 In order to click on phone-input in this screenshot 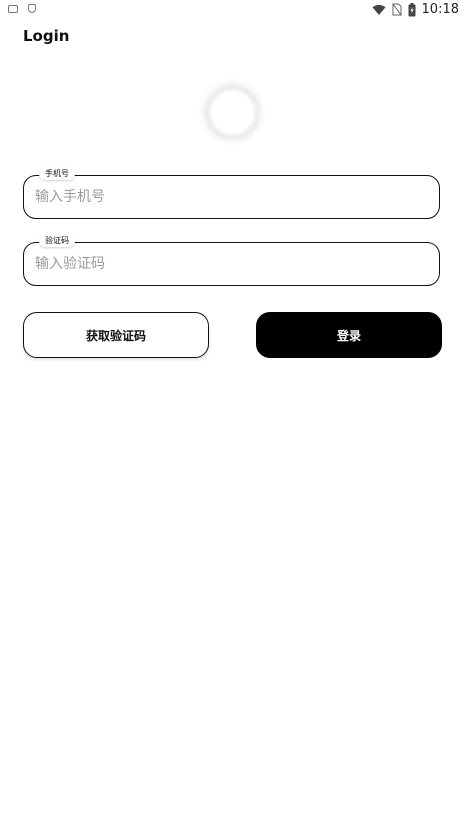, I will do `click(230, 197)`.